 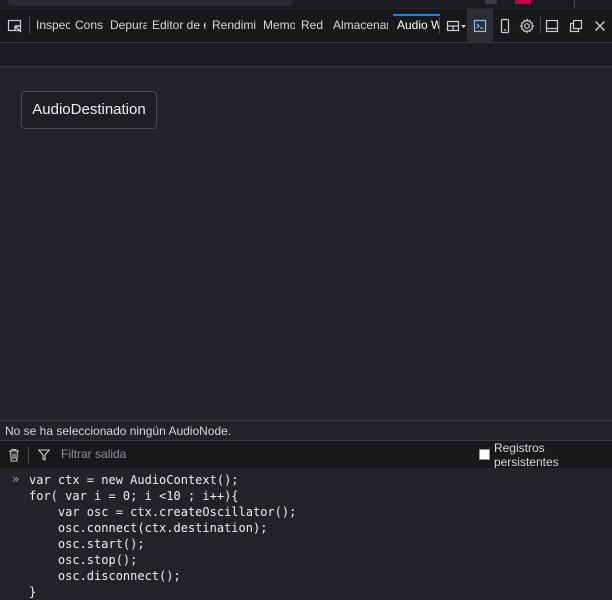 I want to click on trash-icon, so click(x=14, y=454).